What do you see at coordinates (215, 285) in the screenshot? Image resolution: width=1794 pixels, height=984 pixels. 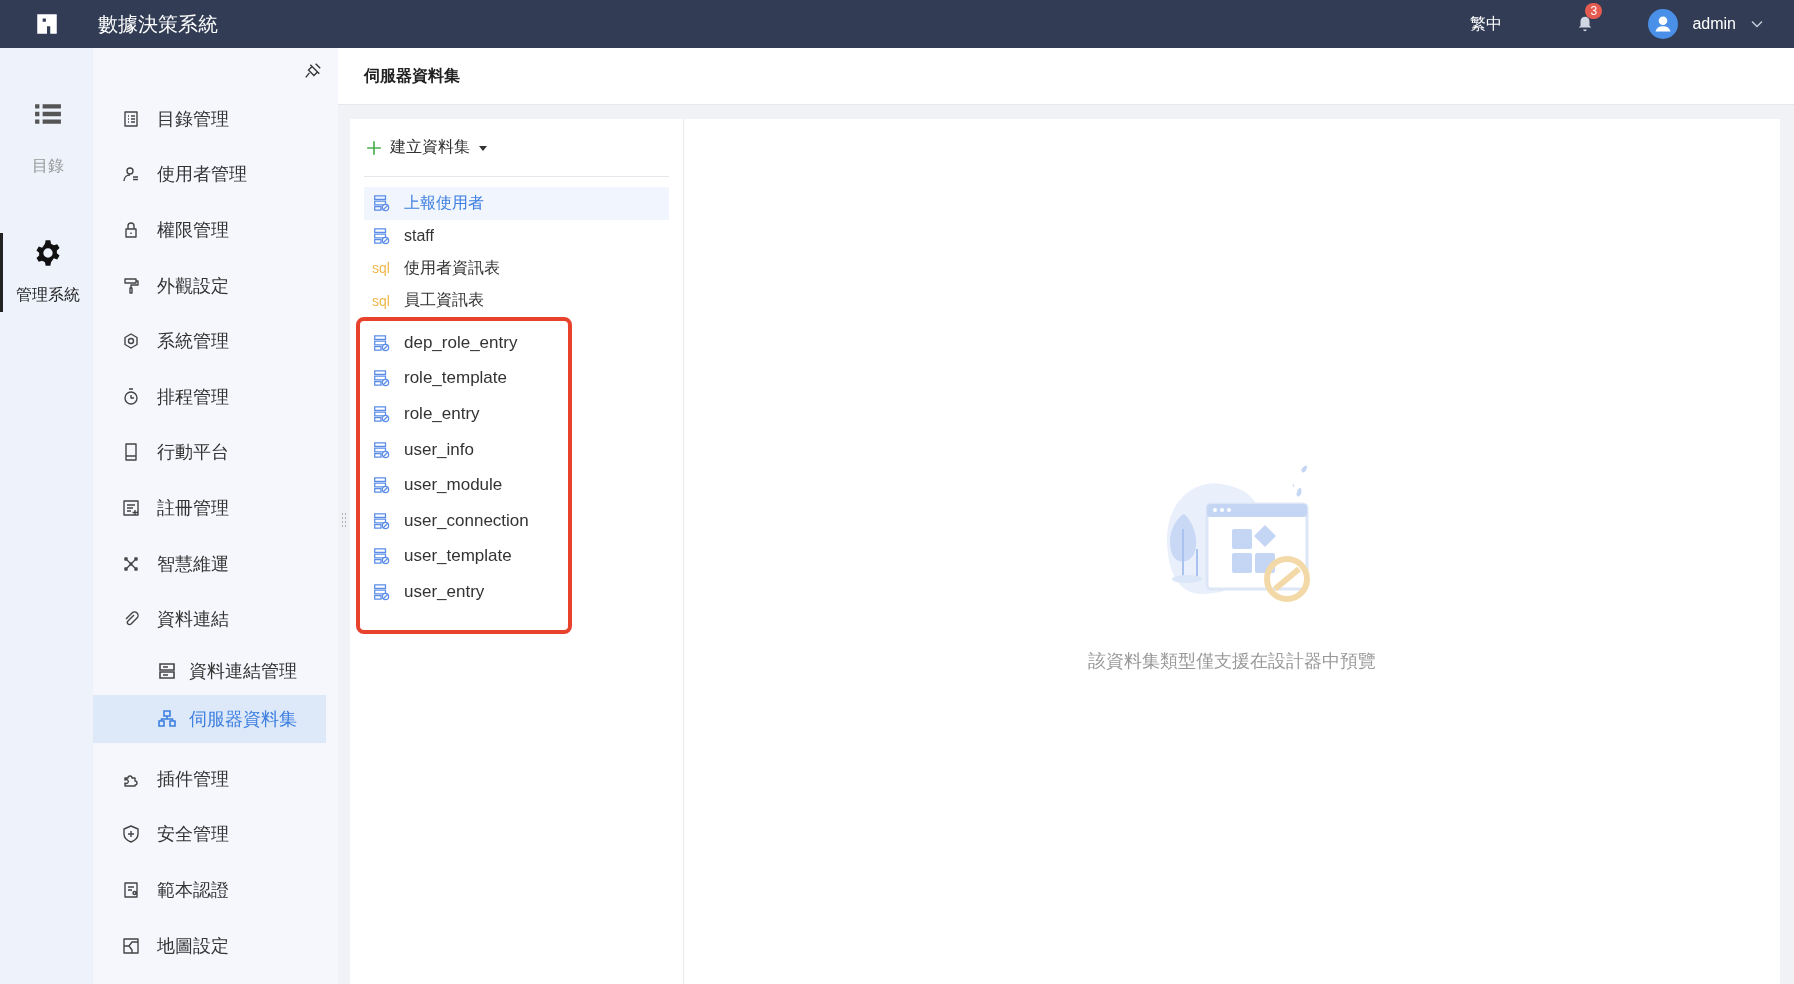 I see `menu-item: 外觀設定` at bounding box center [215, 285].